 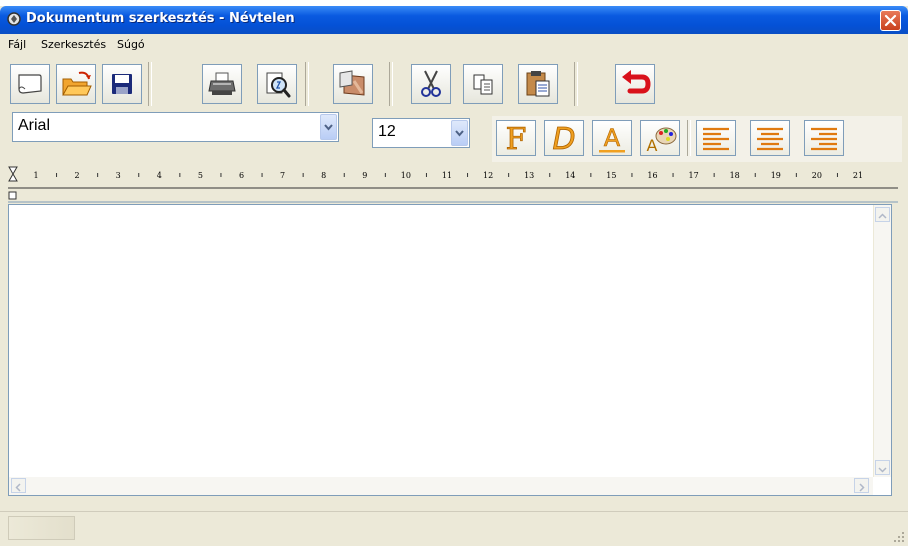 What do you see at coordinates (159, 175) in the screenshot?
I see `ruler-number: 4` at bounding box center [159, 175].